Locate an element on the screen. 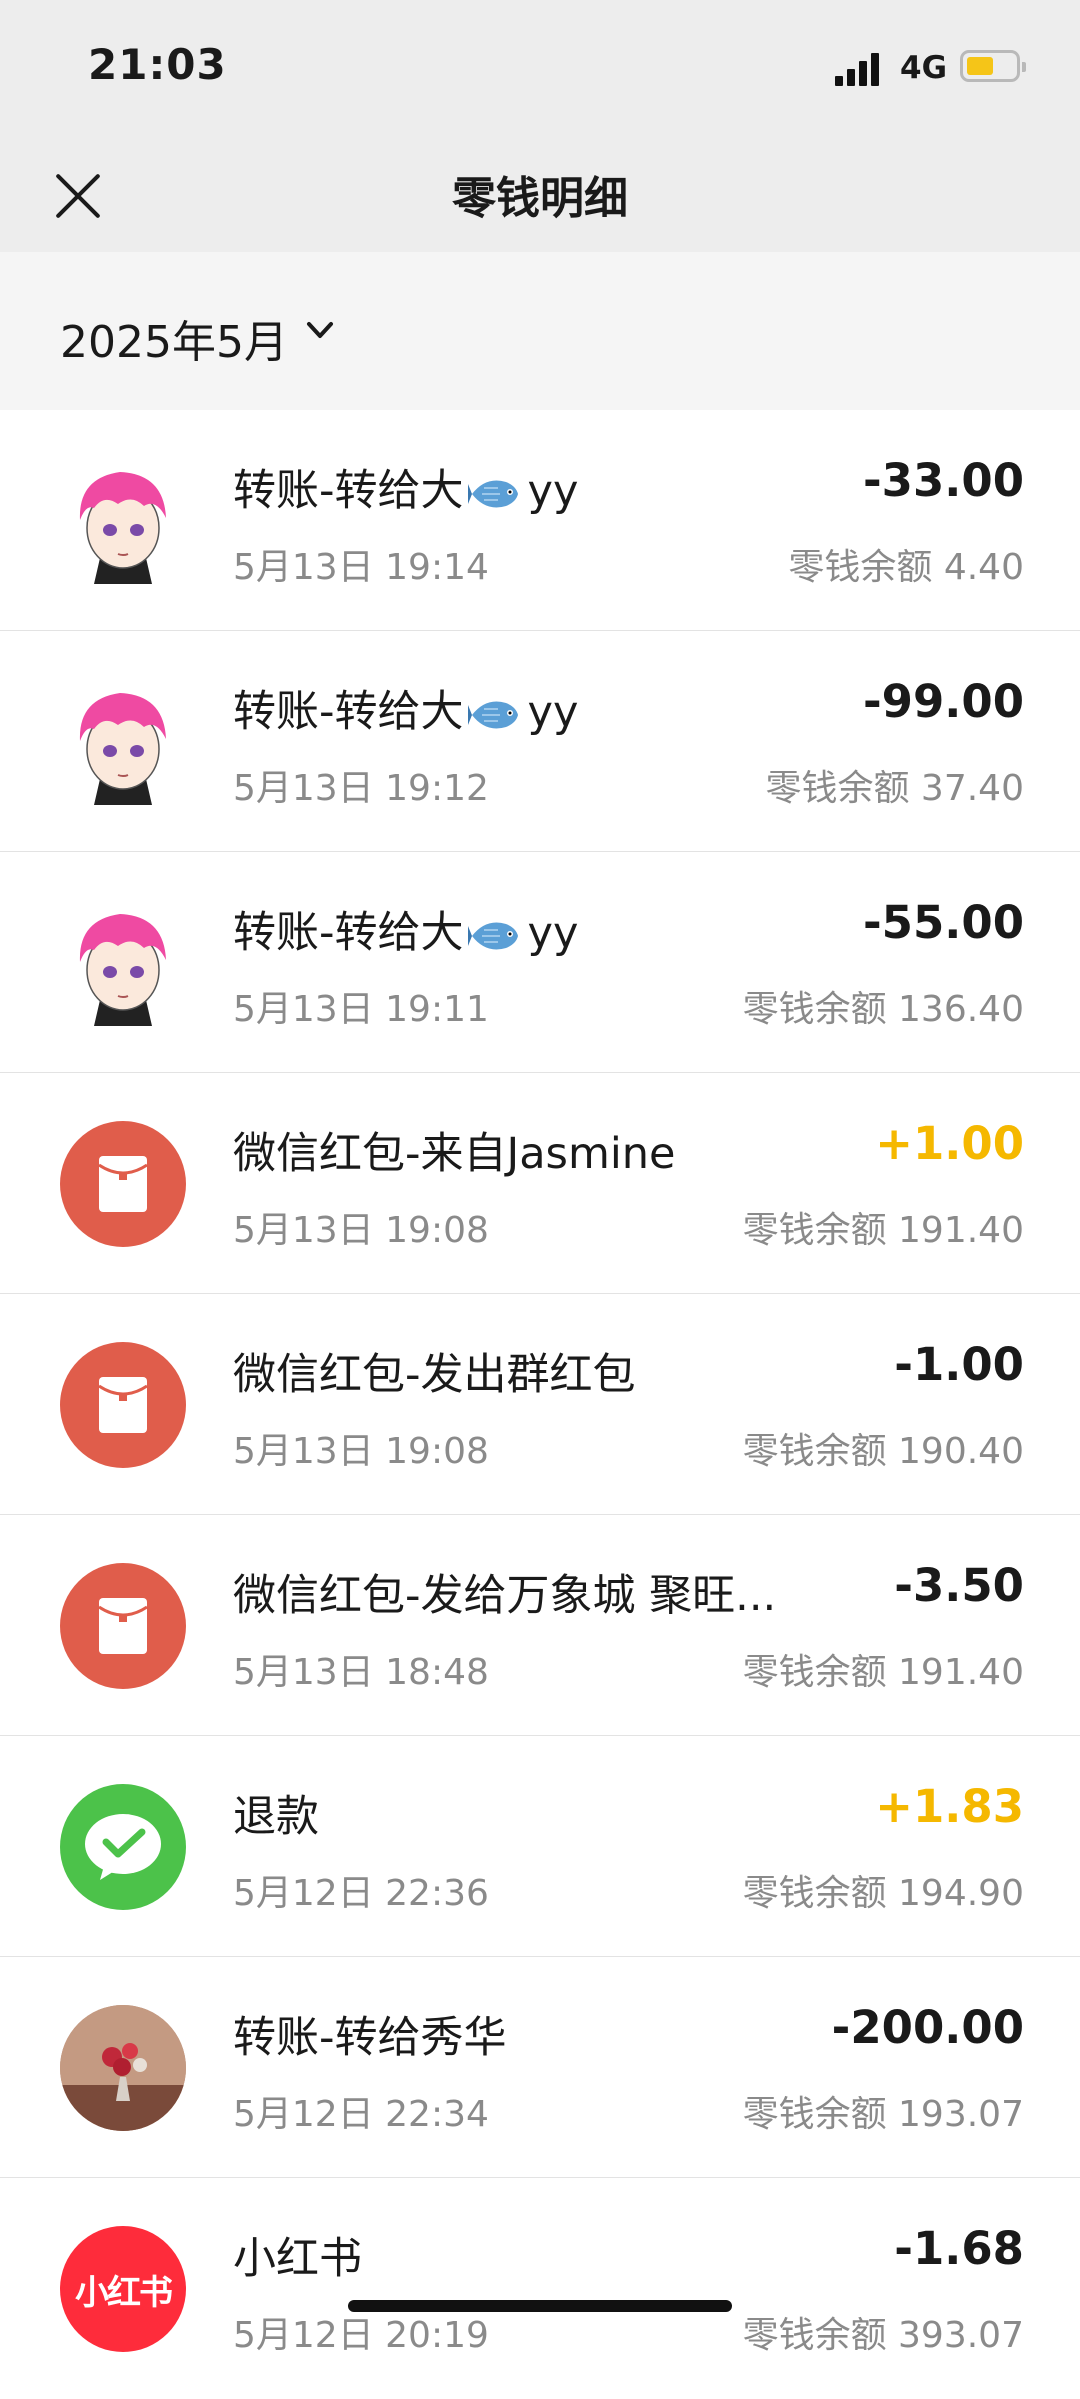 The image size is (1080, 2399). transaction-row: 退款 5月12日 22:36 +1.83 零钱余额 194.90 is located at coordinates (540, 1846).